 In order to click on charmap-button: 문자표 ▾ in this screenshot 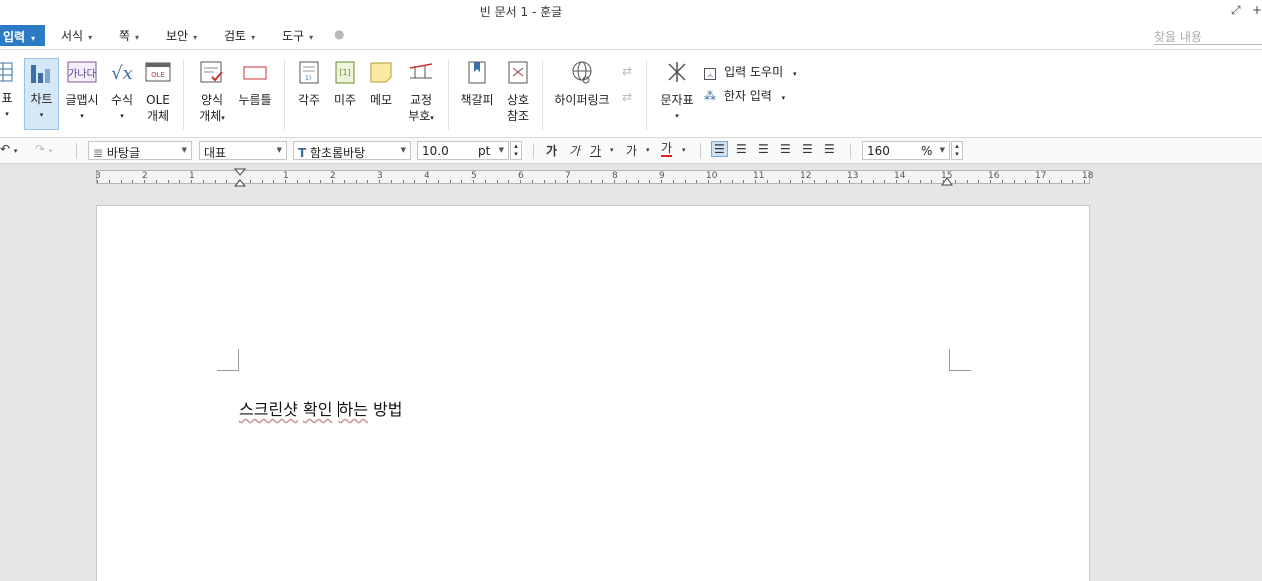, I will do `click(677, 92)`.